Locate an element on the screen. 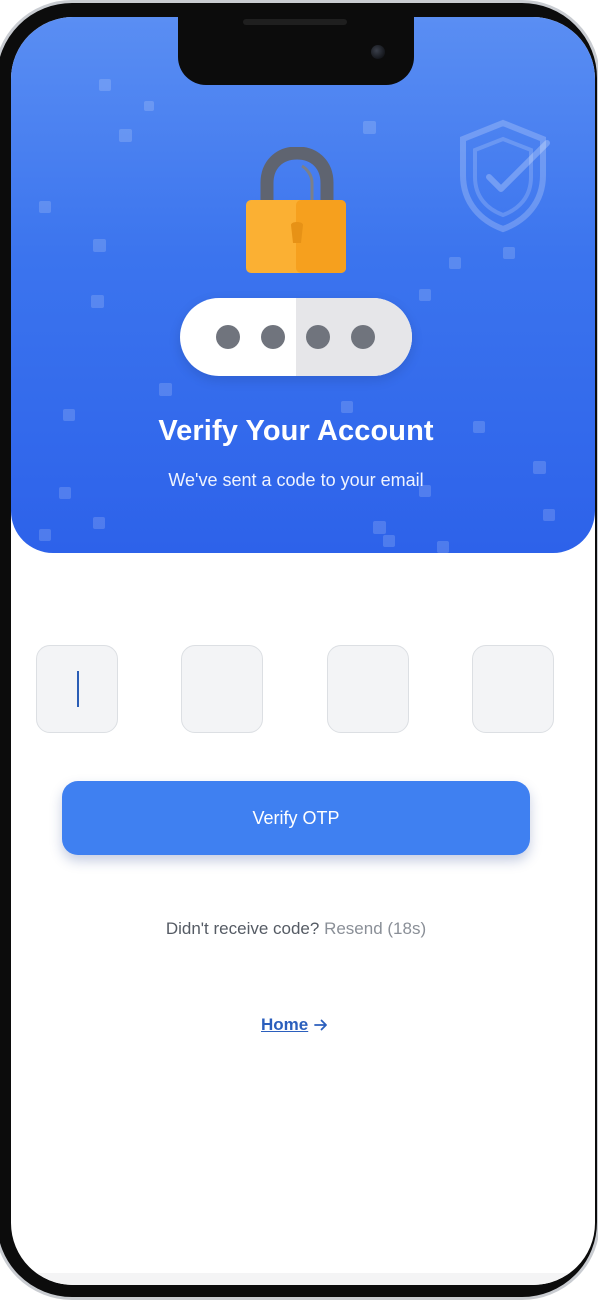 This screenshot has height=1300, width=598. pin-code-graphic is located at coordinates (296, 337).